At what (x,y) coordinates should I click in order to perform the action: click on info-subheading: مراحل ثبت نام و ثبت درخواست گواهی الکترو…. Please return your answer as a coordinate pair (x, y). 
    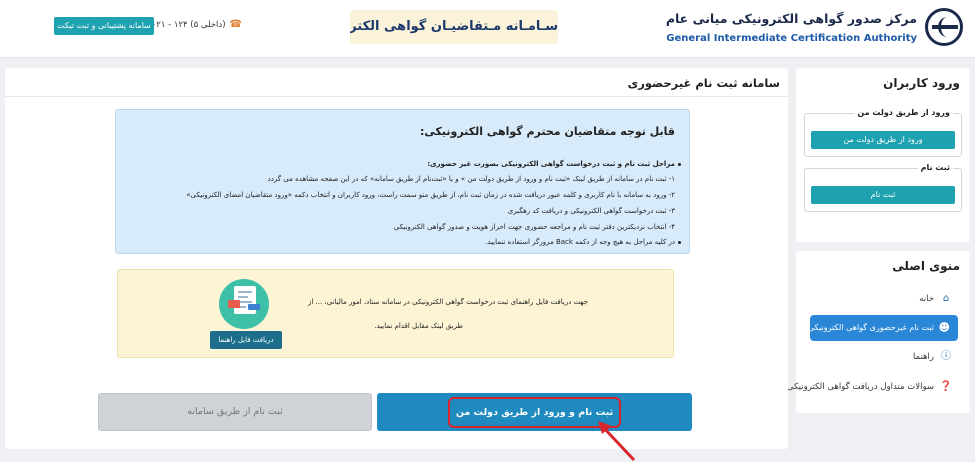
    Looking at the image, I should click on (551, 164).